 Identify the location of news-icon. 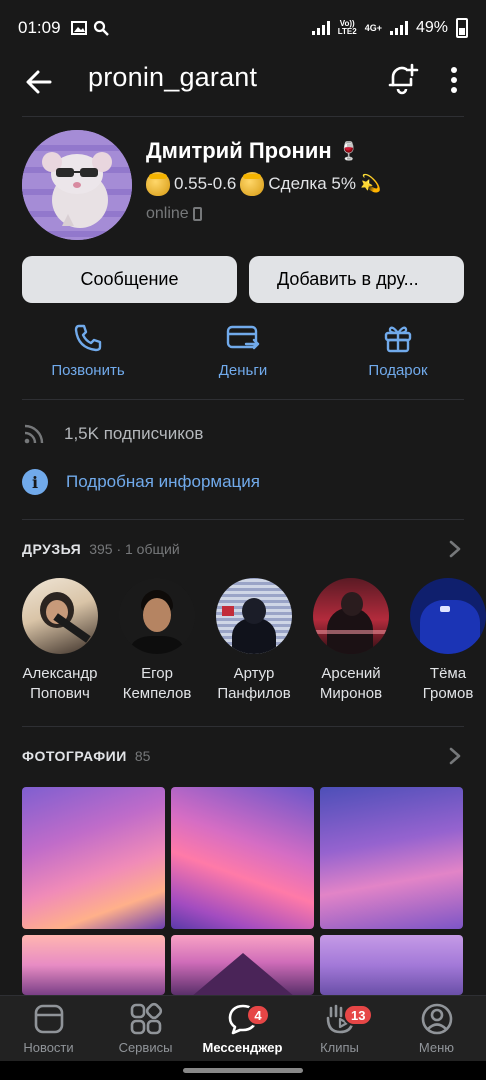
(48, 1019).